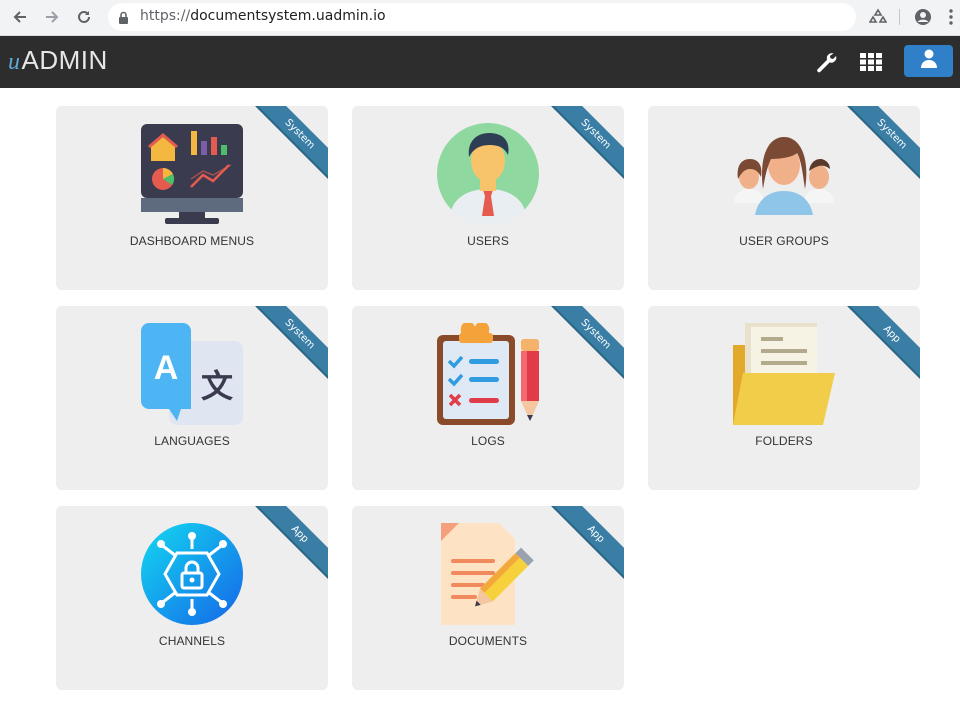 The height and width of the screenshot is (707, 960). I want to click on card-channels: CHANNELS App, so click(192, 598).